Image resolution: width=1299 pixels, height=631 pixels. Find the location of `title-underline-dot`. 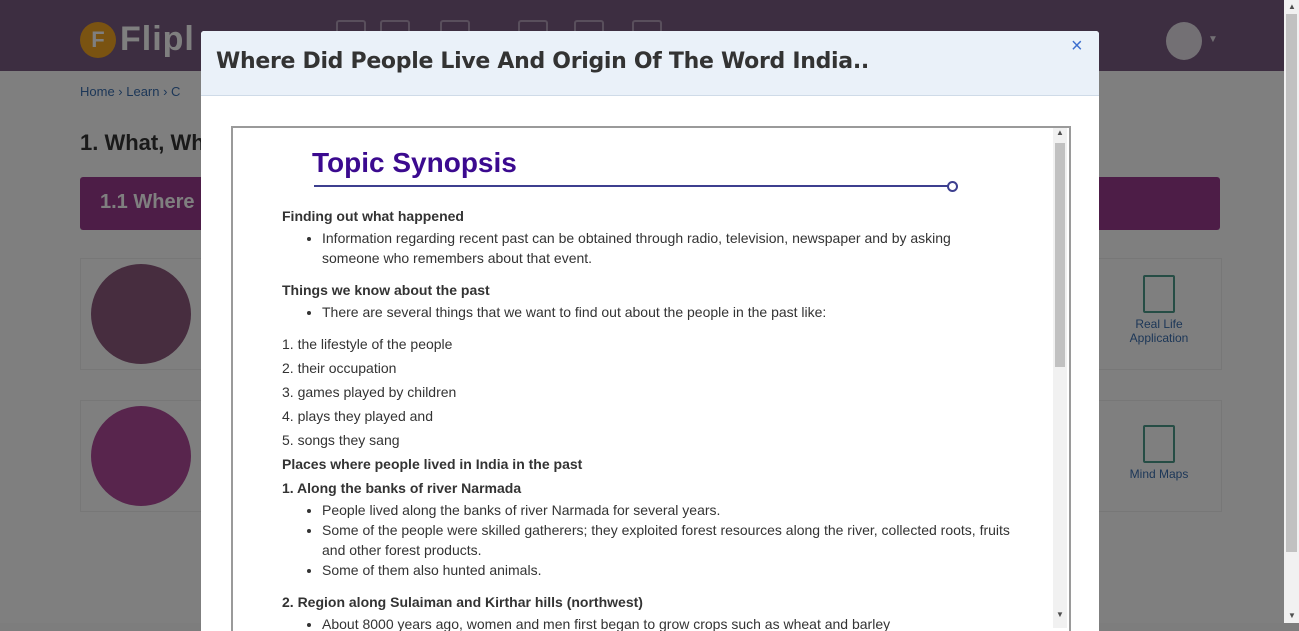

title-underline-dot is located at coordinates (952, 186).